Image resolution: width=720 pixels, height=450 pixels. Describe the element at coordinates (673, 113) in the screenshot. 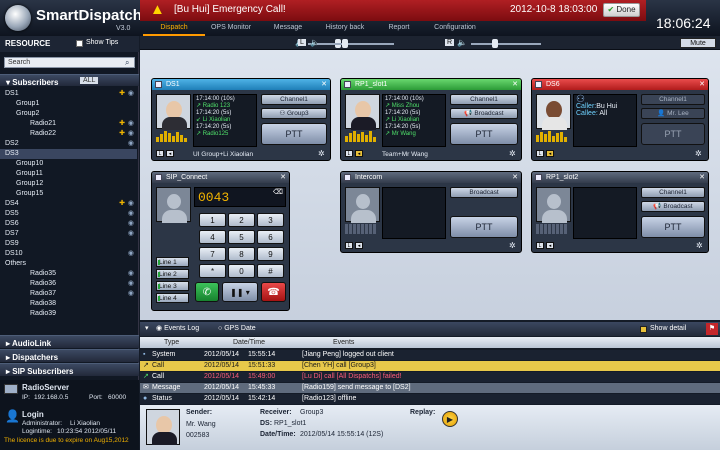

I see `contact-button: 👤 Mr. Lee` at that location.